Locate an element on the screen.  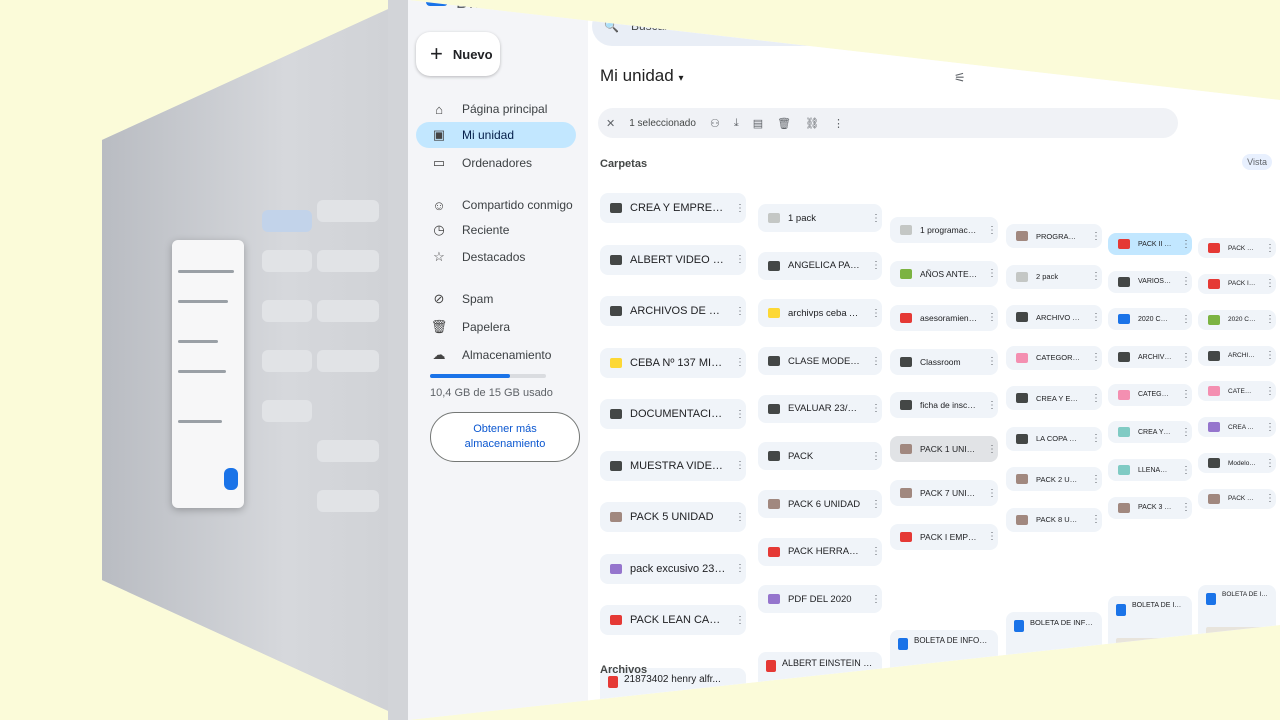
folder-item: PACK III EMPRENDI... ⋮ is located at coordinates (1237, 283).